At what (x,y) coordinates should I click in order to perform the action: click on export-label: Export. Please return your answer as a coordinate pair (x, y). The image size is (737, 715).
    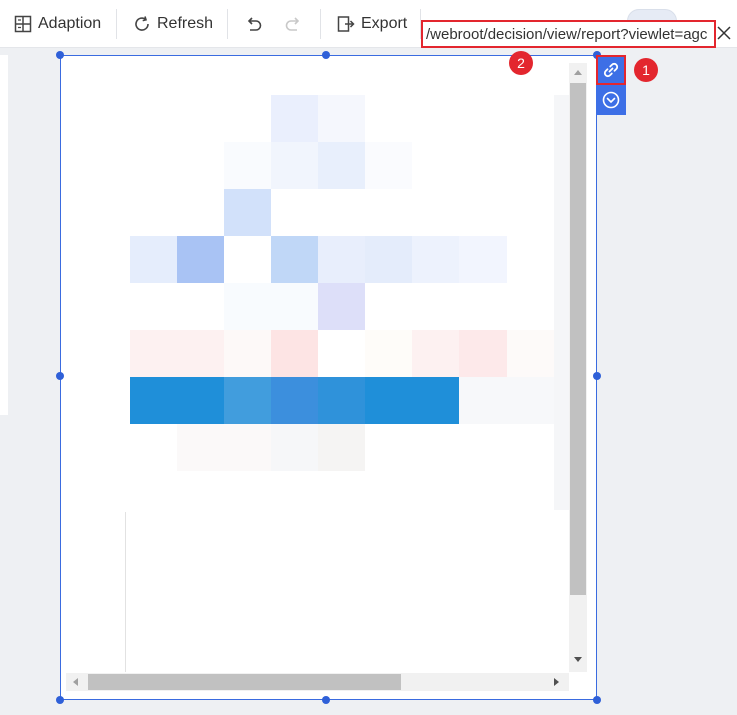
    Looking at the image, I should click on (384, 23).